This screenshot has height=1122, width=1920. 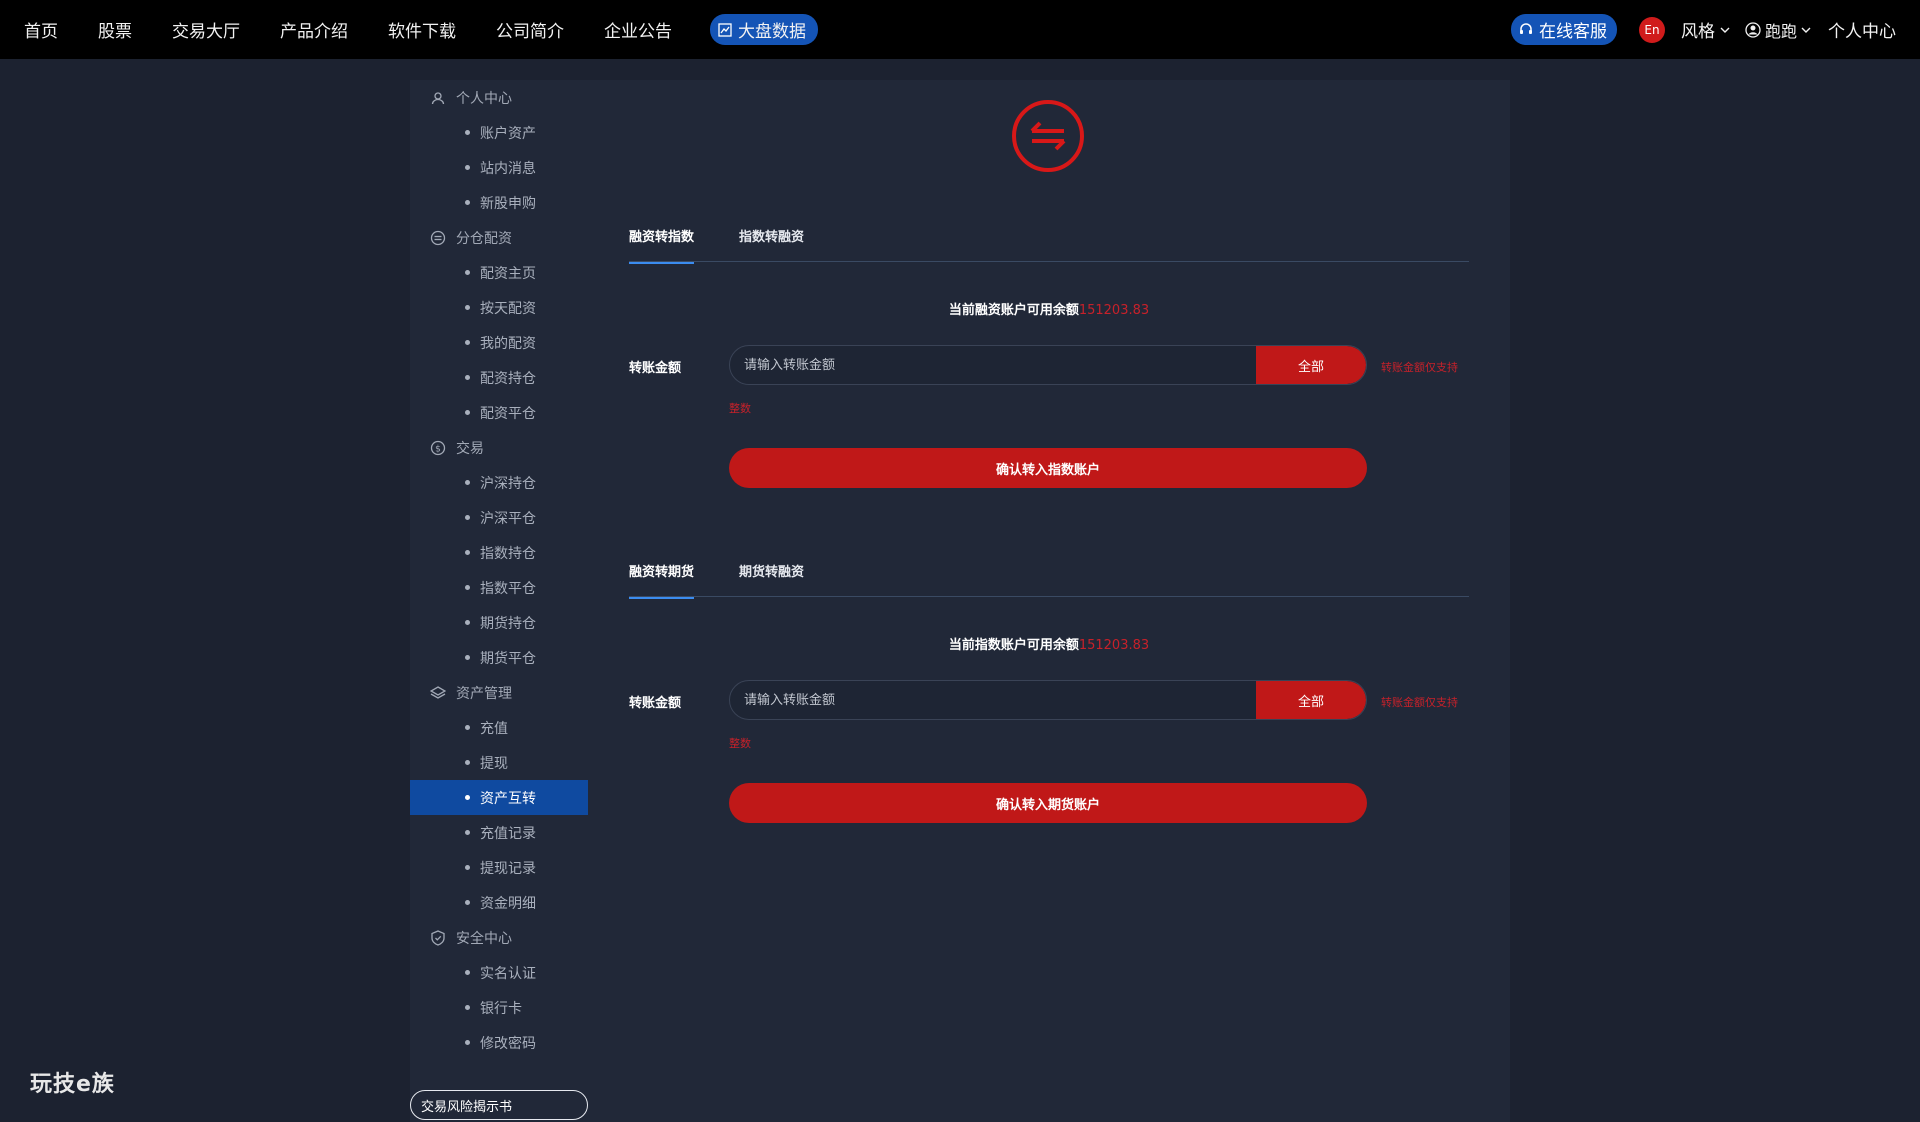 What do you see at coordinates (771, 240) in the screenshot?
I see `tab-index-to-financing: 指数转融资` at bounding box center [771, 240].